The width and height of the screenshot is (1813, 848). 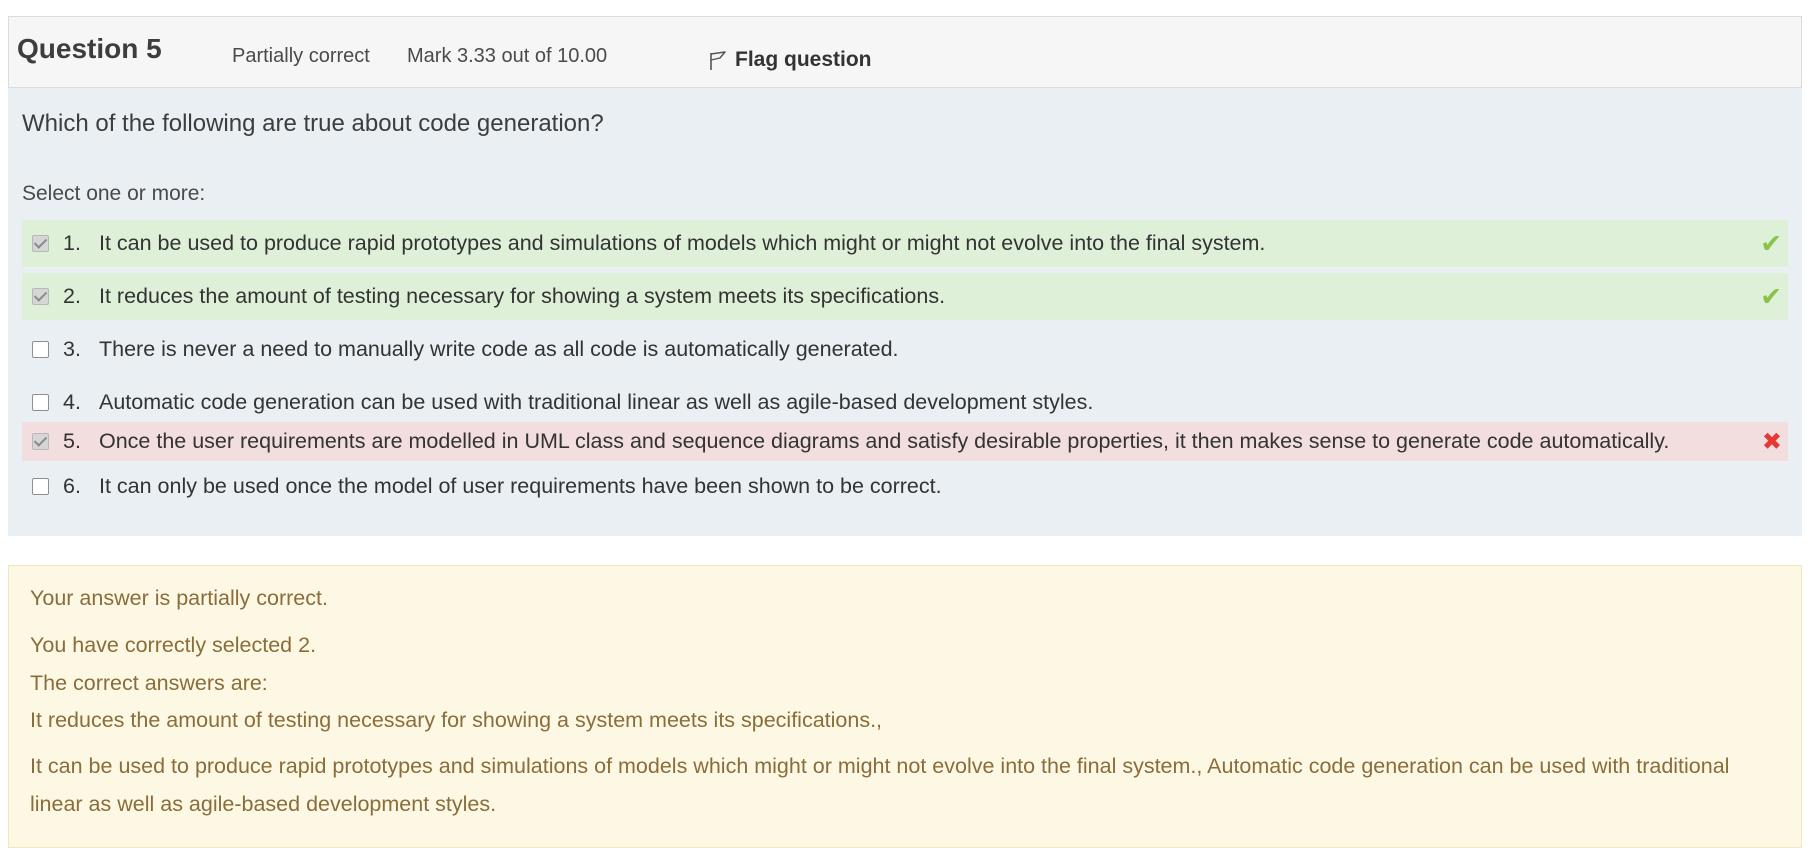 What do you see at coordinates (72, 486) in the screenshot?
I see `answer-number: 6.` at bounding box center [72, 486].